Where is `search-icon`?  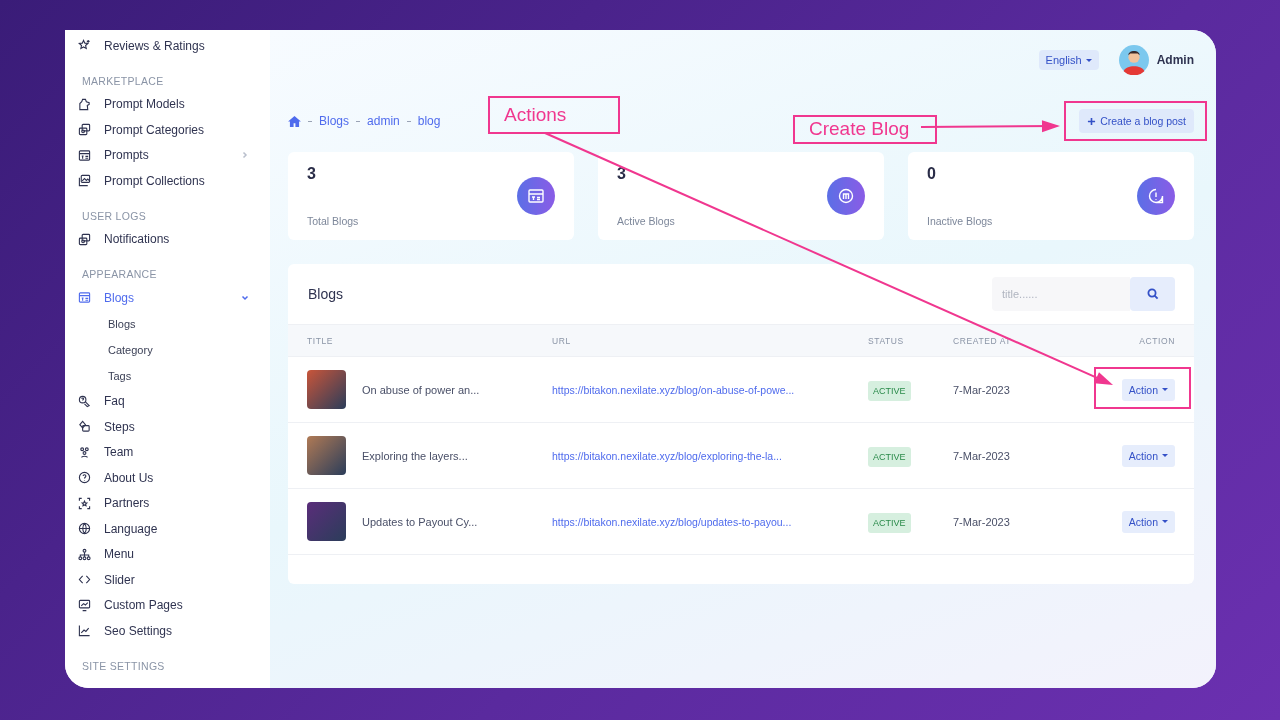
search-icon is located at coordinates (1152, 294).